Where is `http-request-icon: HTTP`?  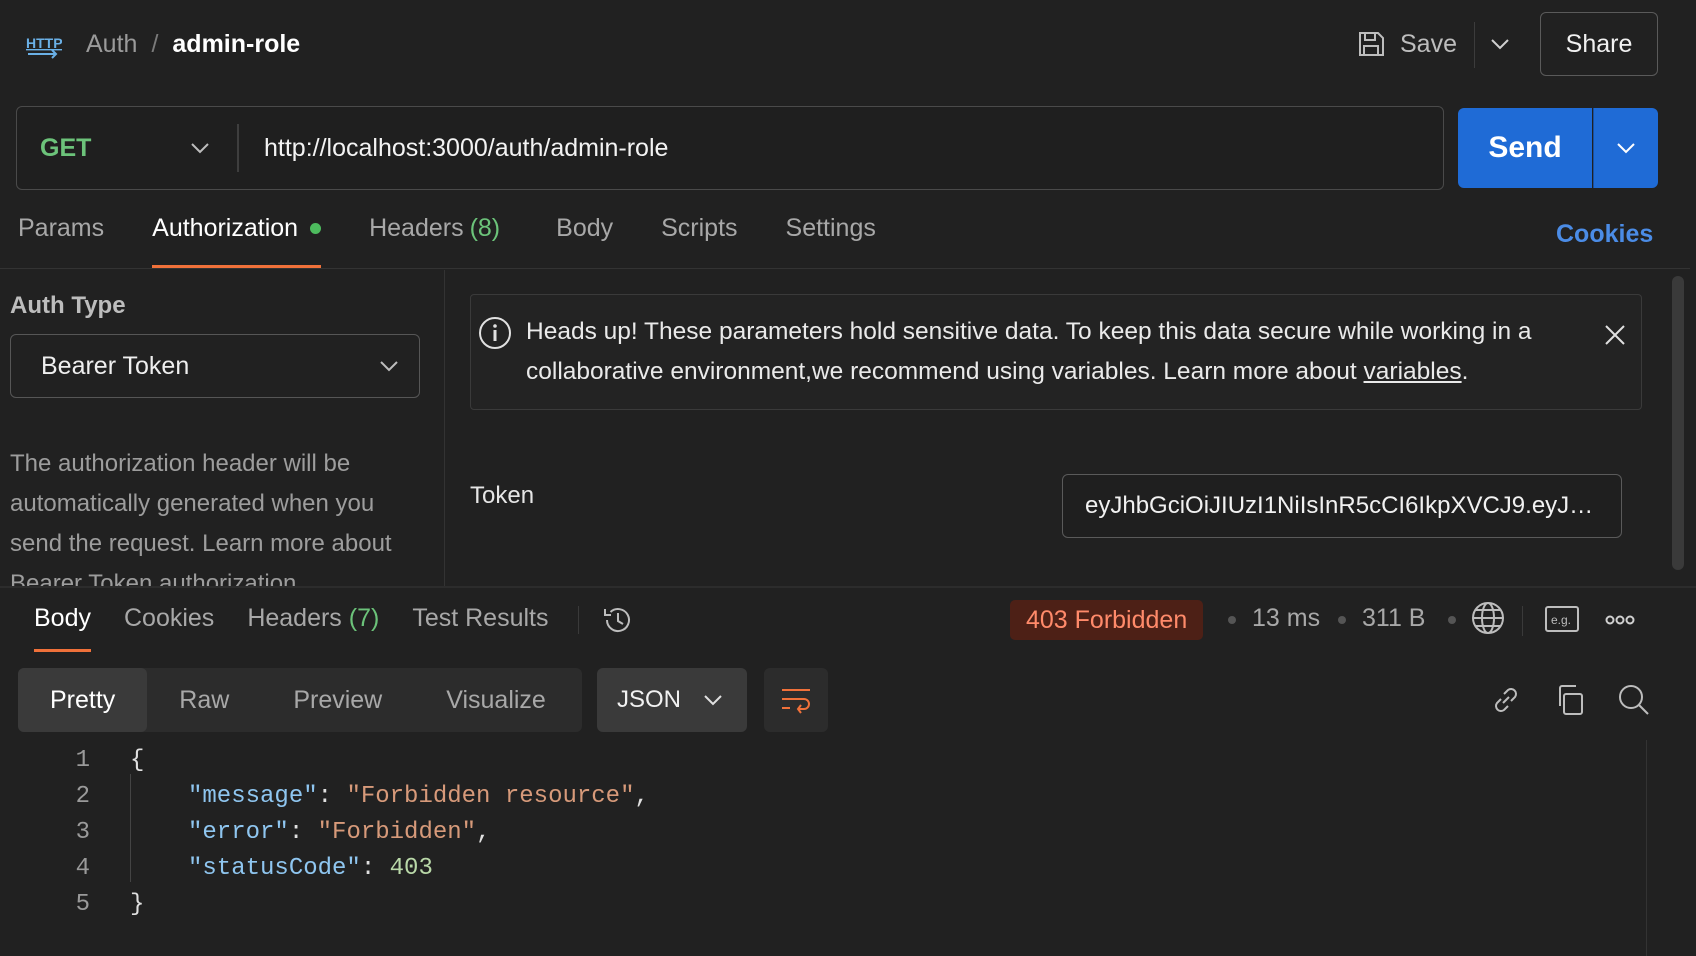
http-request-icon: HTTP is located at coordinates (44, 47).